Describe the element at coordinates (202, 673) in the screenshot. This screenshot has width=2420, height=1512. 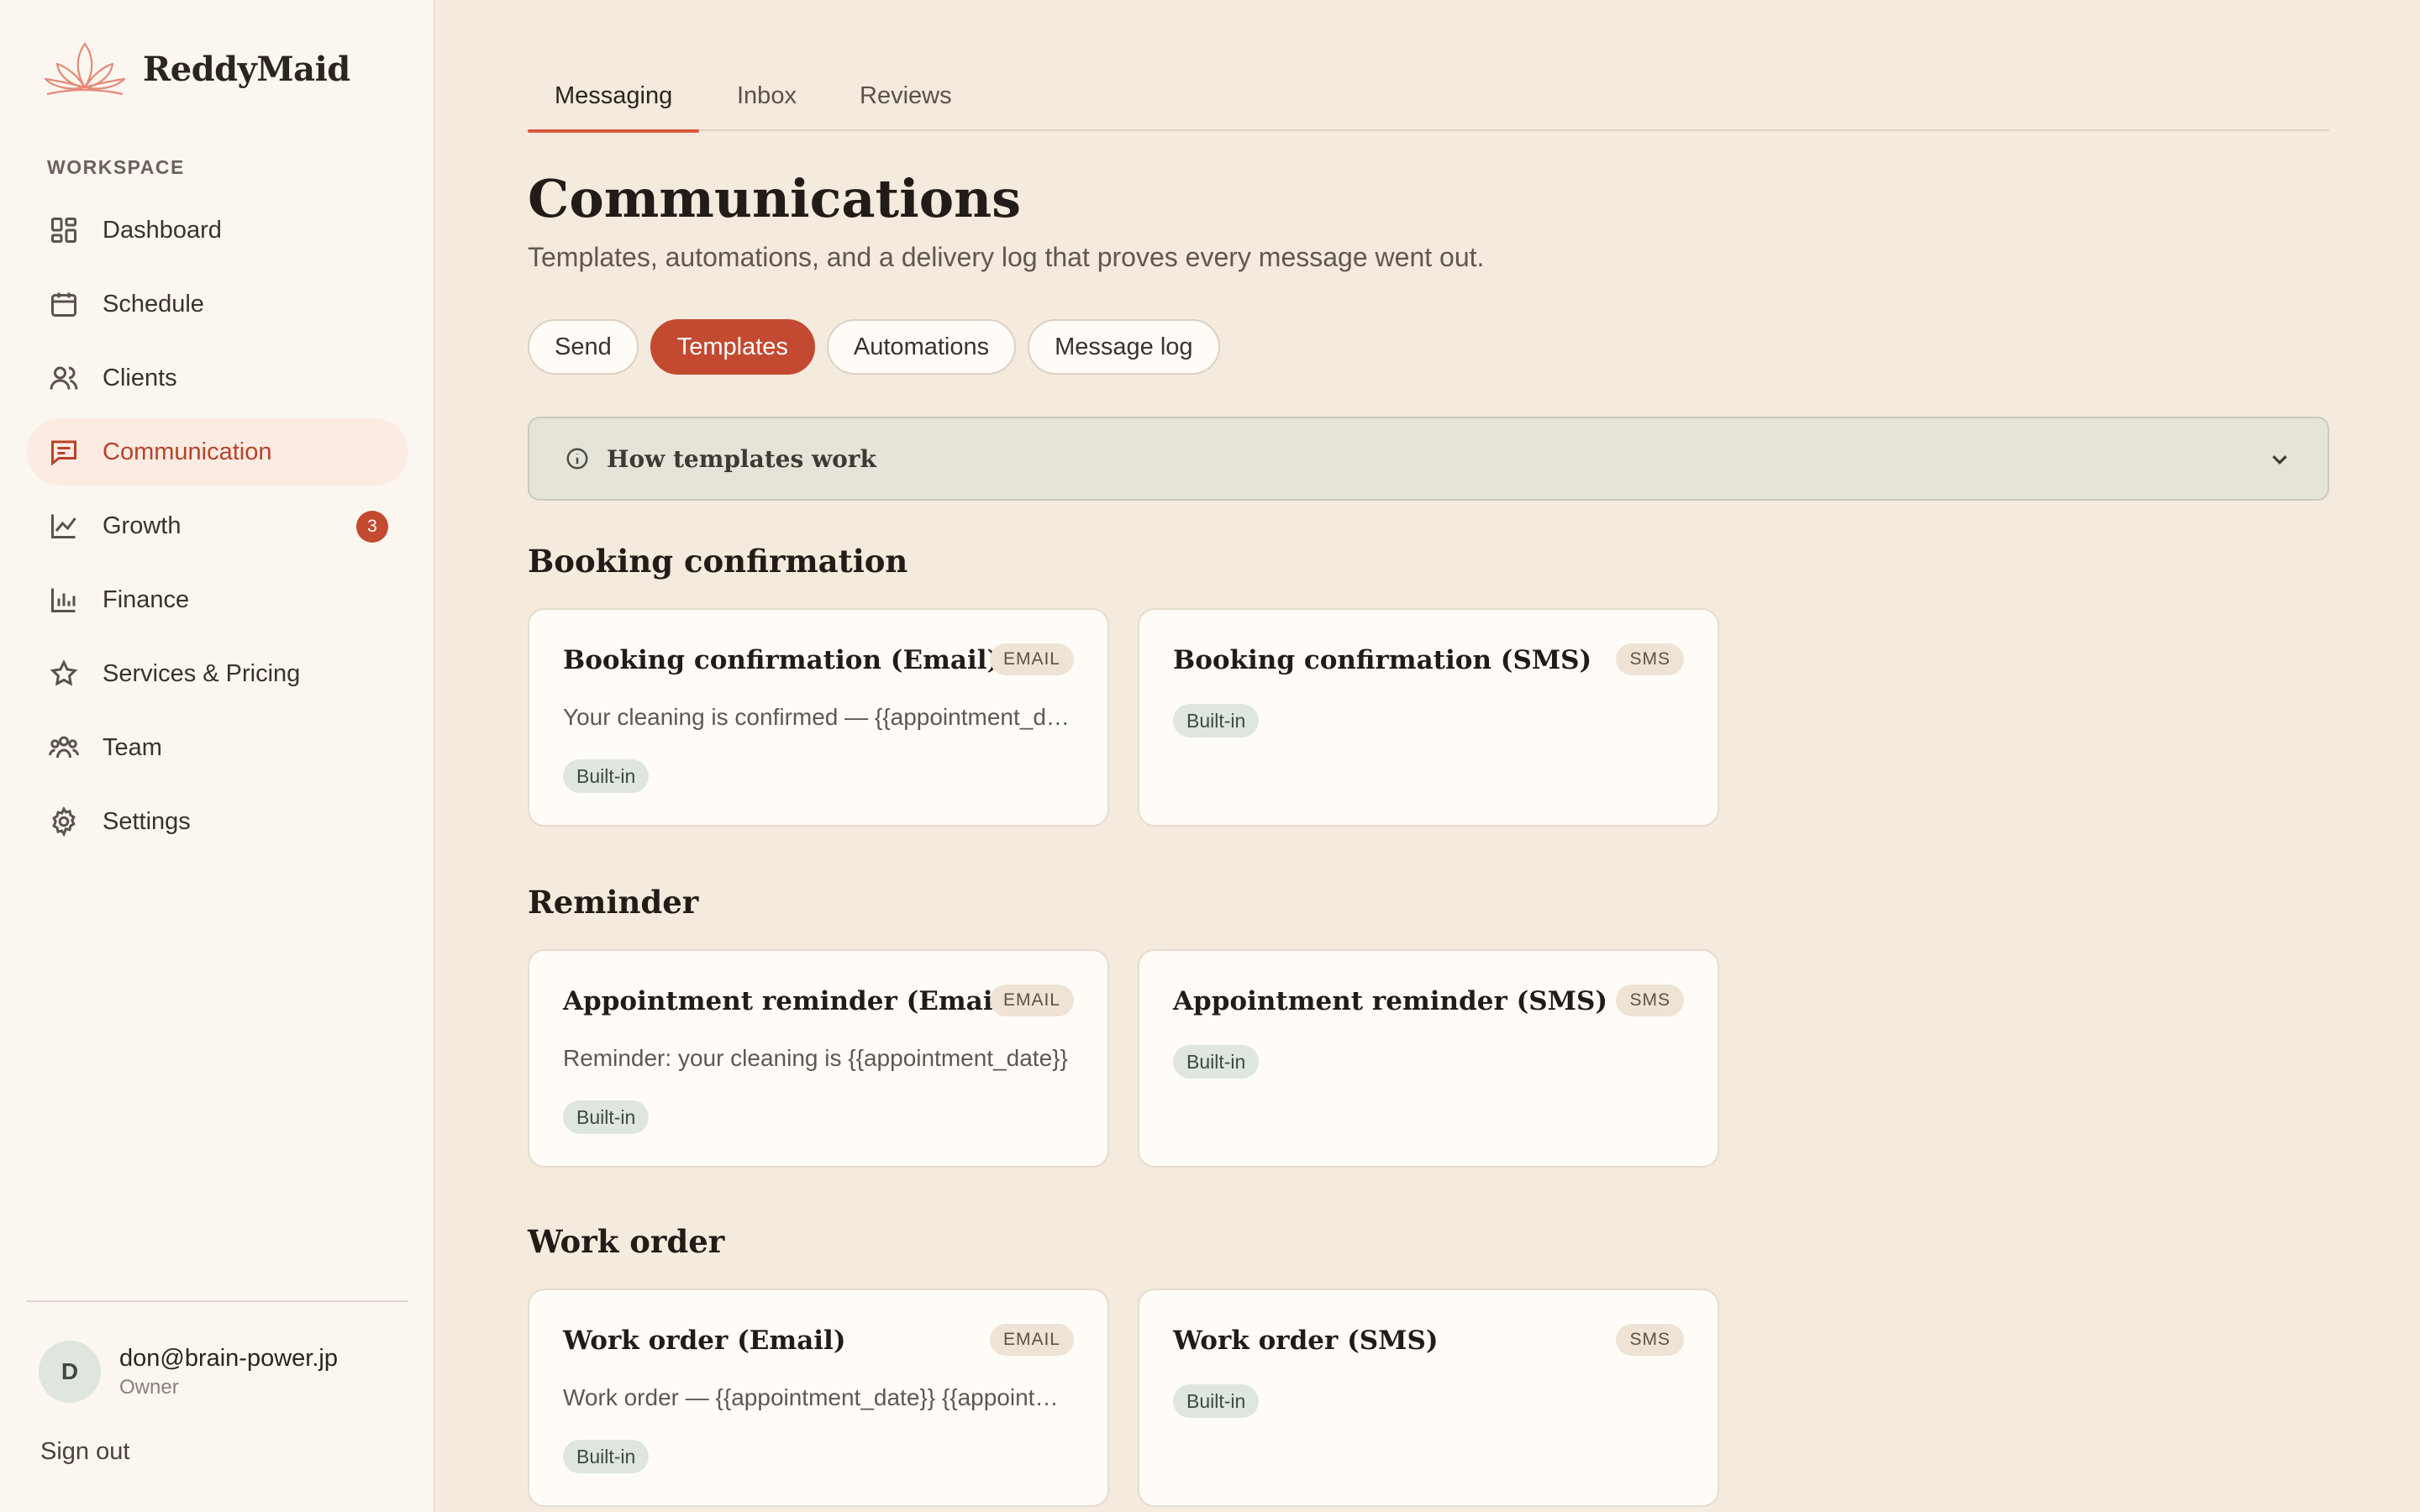
I see `sidebar-item-label: Services & Pricing` at that location.